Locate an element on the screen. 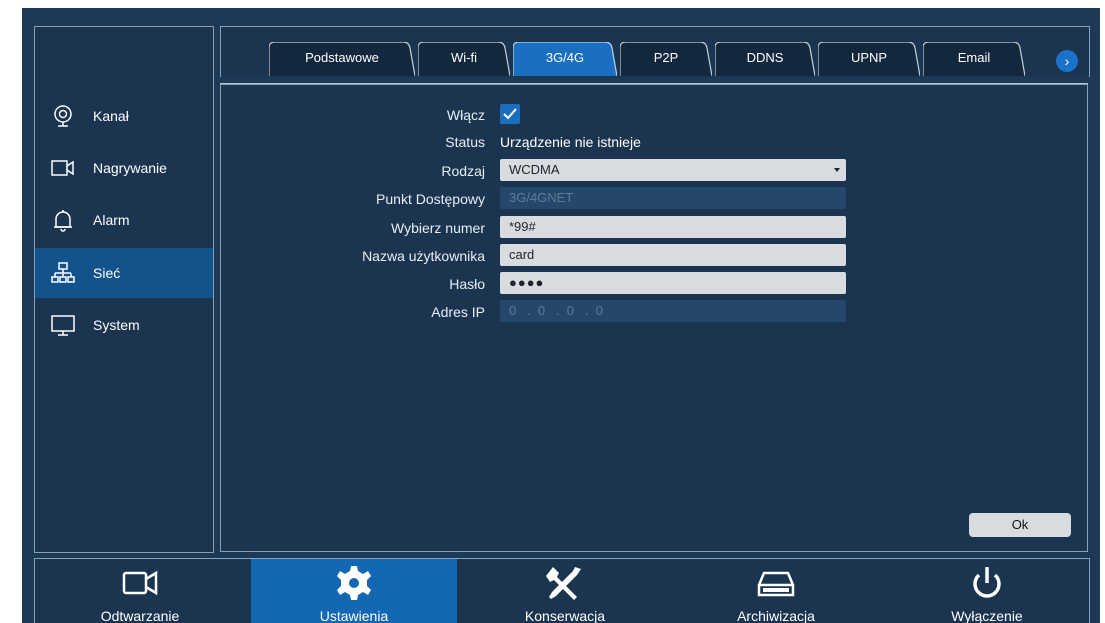 This screenshot has height=623, width=1105. sidebar-item-alarm: Alarm is located at coordinates (124, 220).